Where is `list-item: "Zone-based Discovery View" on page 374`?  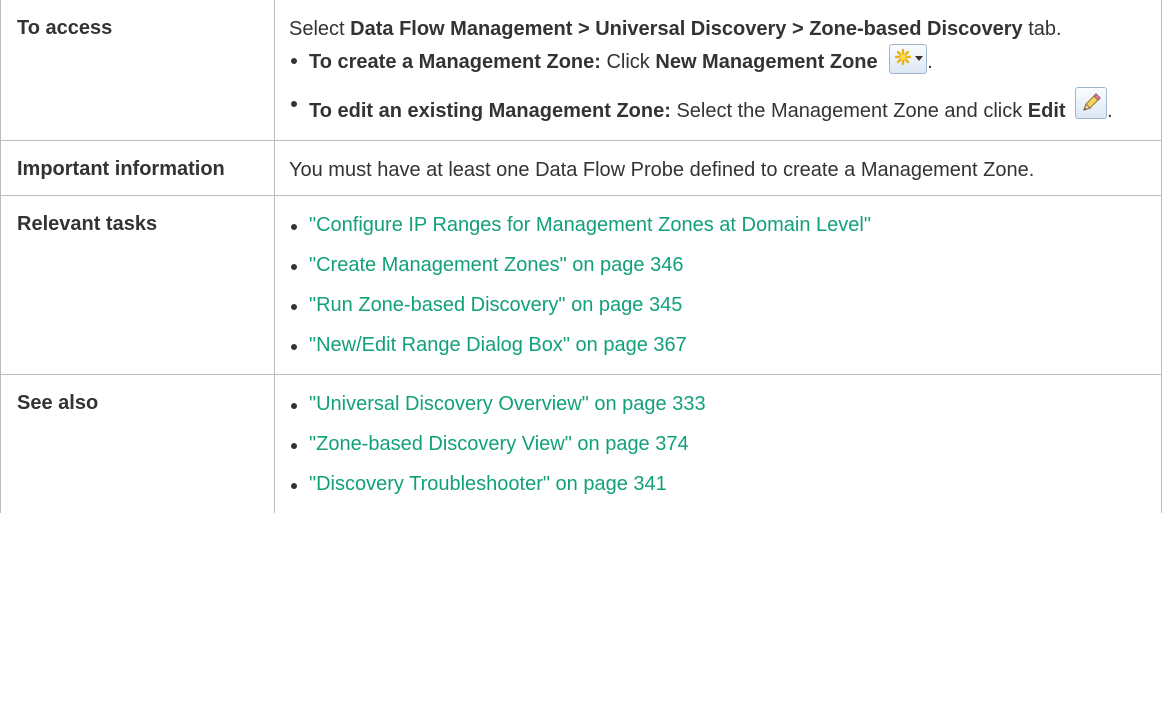
list-item: "Zone-based Discovery View" on page 374 is located at coordinates (718, 444).